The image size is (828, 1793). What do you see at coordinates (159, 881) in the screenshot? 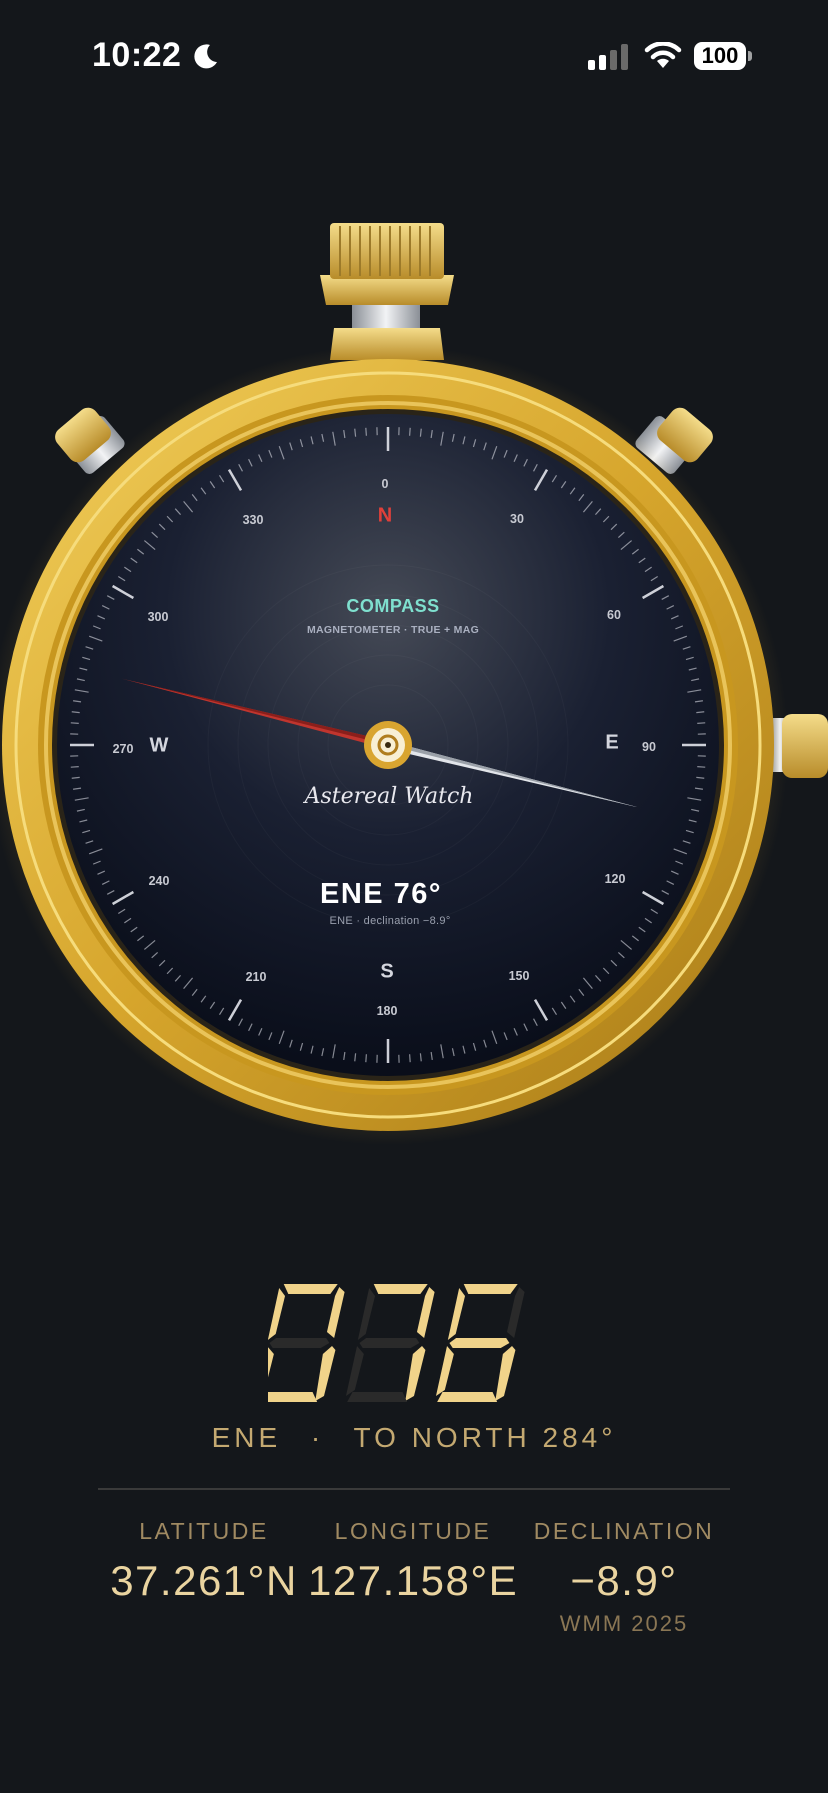
I see `degree-label-240: 240` at bounding box center [159, 881].